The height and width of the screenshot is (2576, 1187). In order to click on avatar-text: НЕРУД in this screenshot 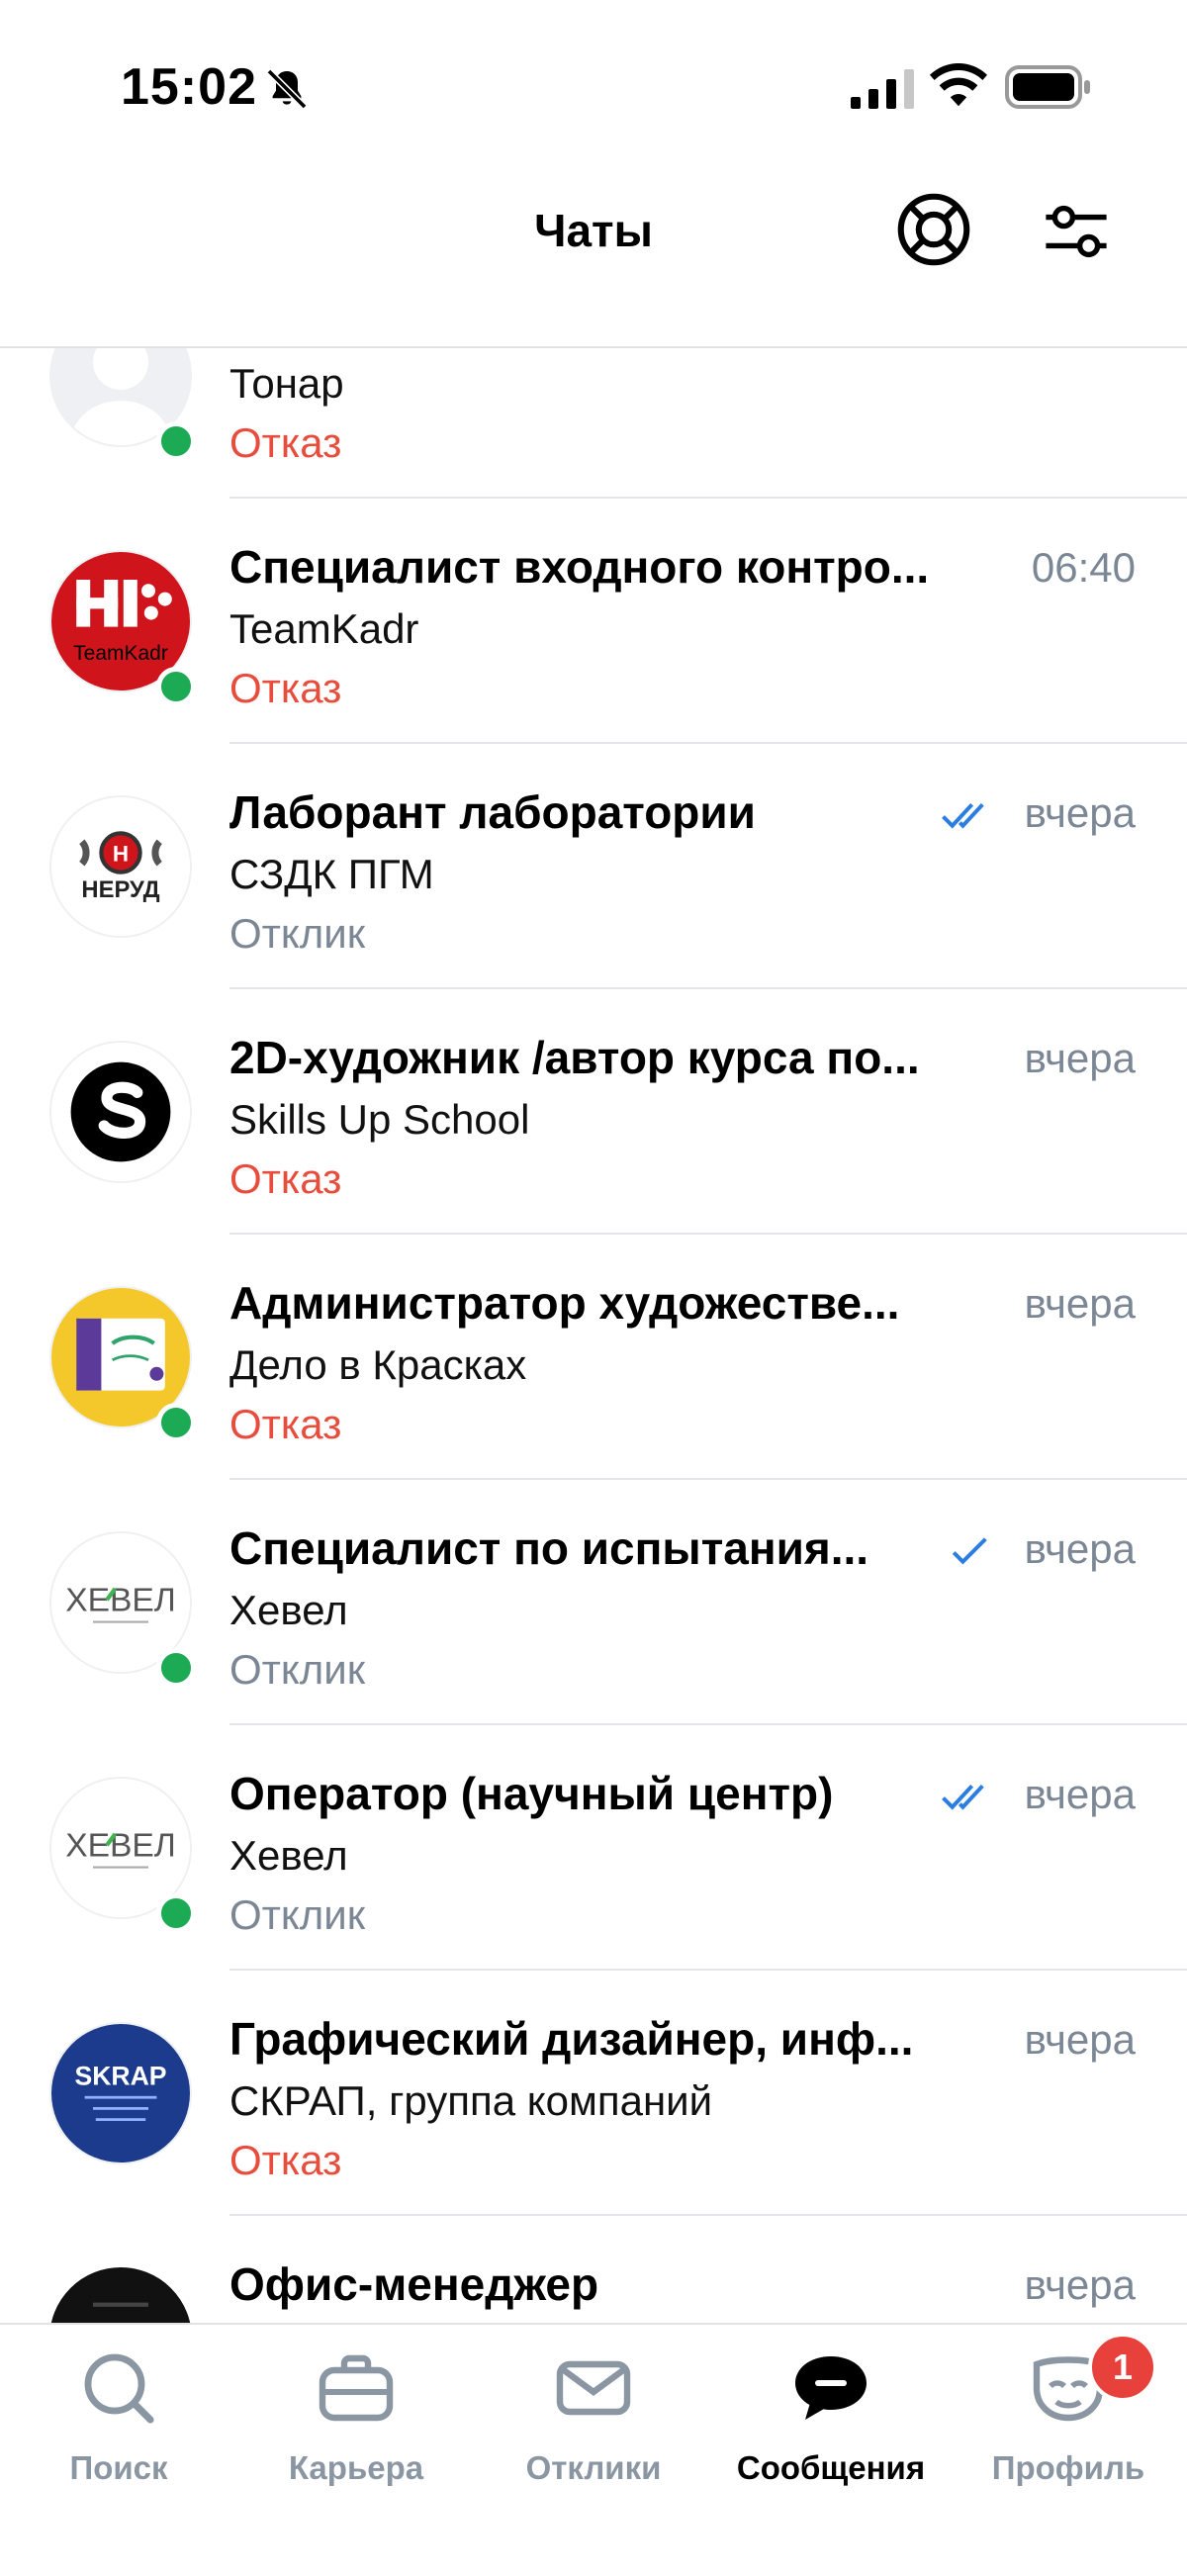, I will do `click(120, 890)`.